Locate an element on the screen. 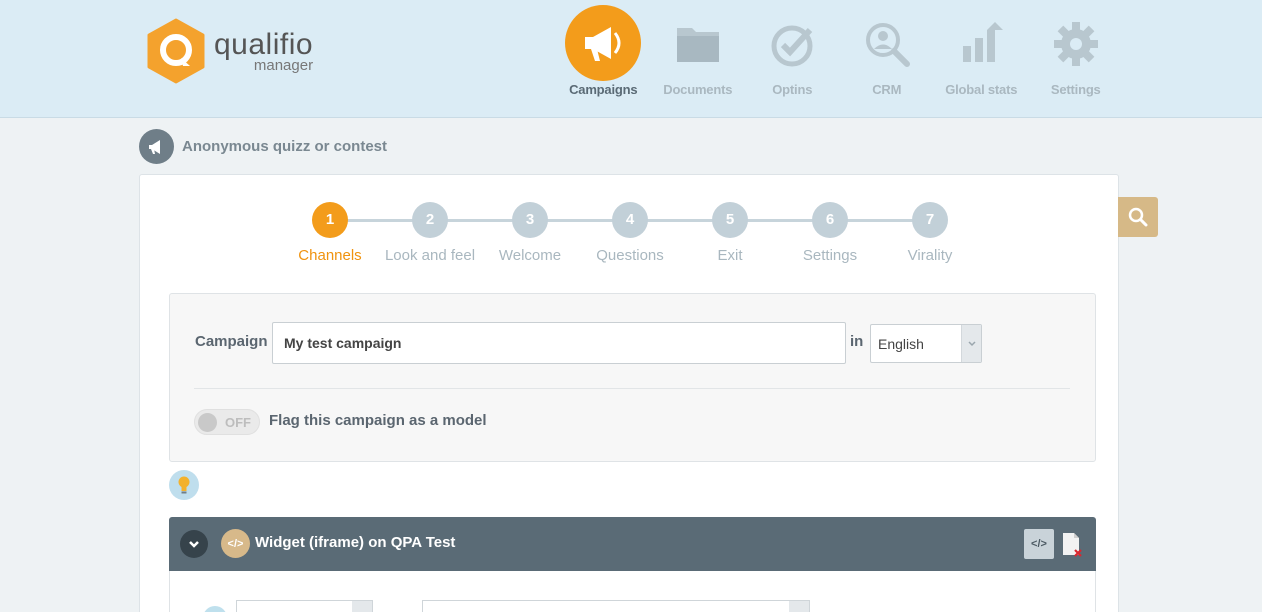  toggle-knob is located at coordinates (207, 422).